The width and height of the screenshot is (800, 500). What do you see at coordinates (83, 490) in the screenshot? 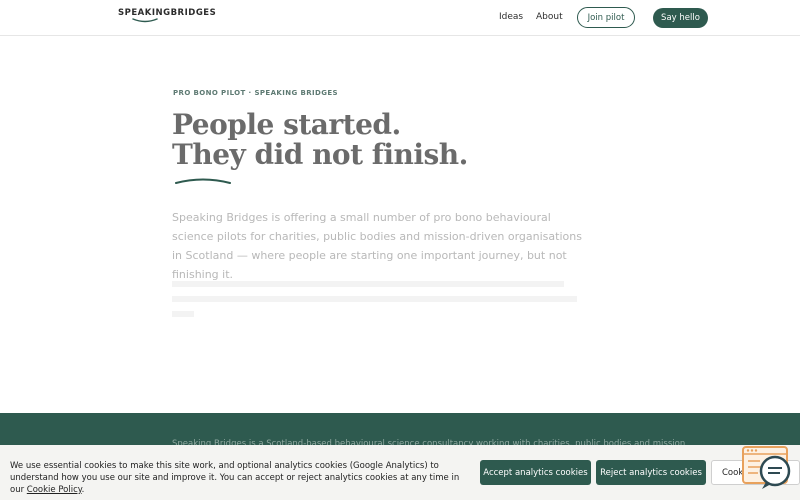
I see `cookie-message-end: .` at bounding box center [83, 490].